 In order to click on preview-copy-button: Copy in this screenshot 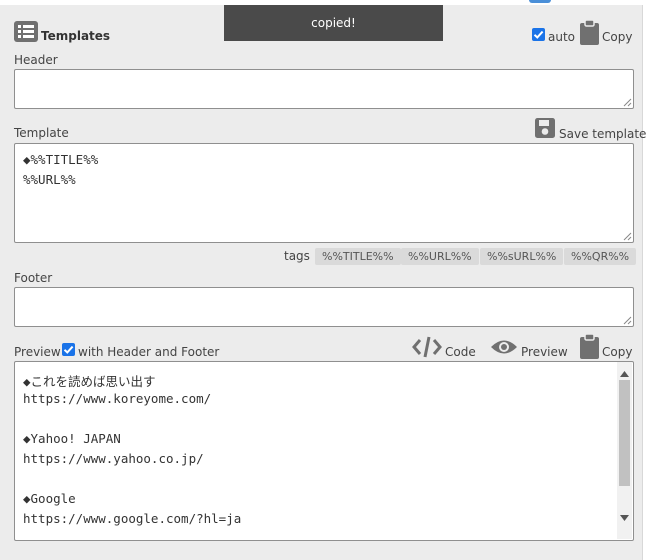, I will do `click(617, 352)`.